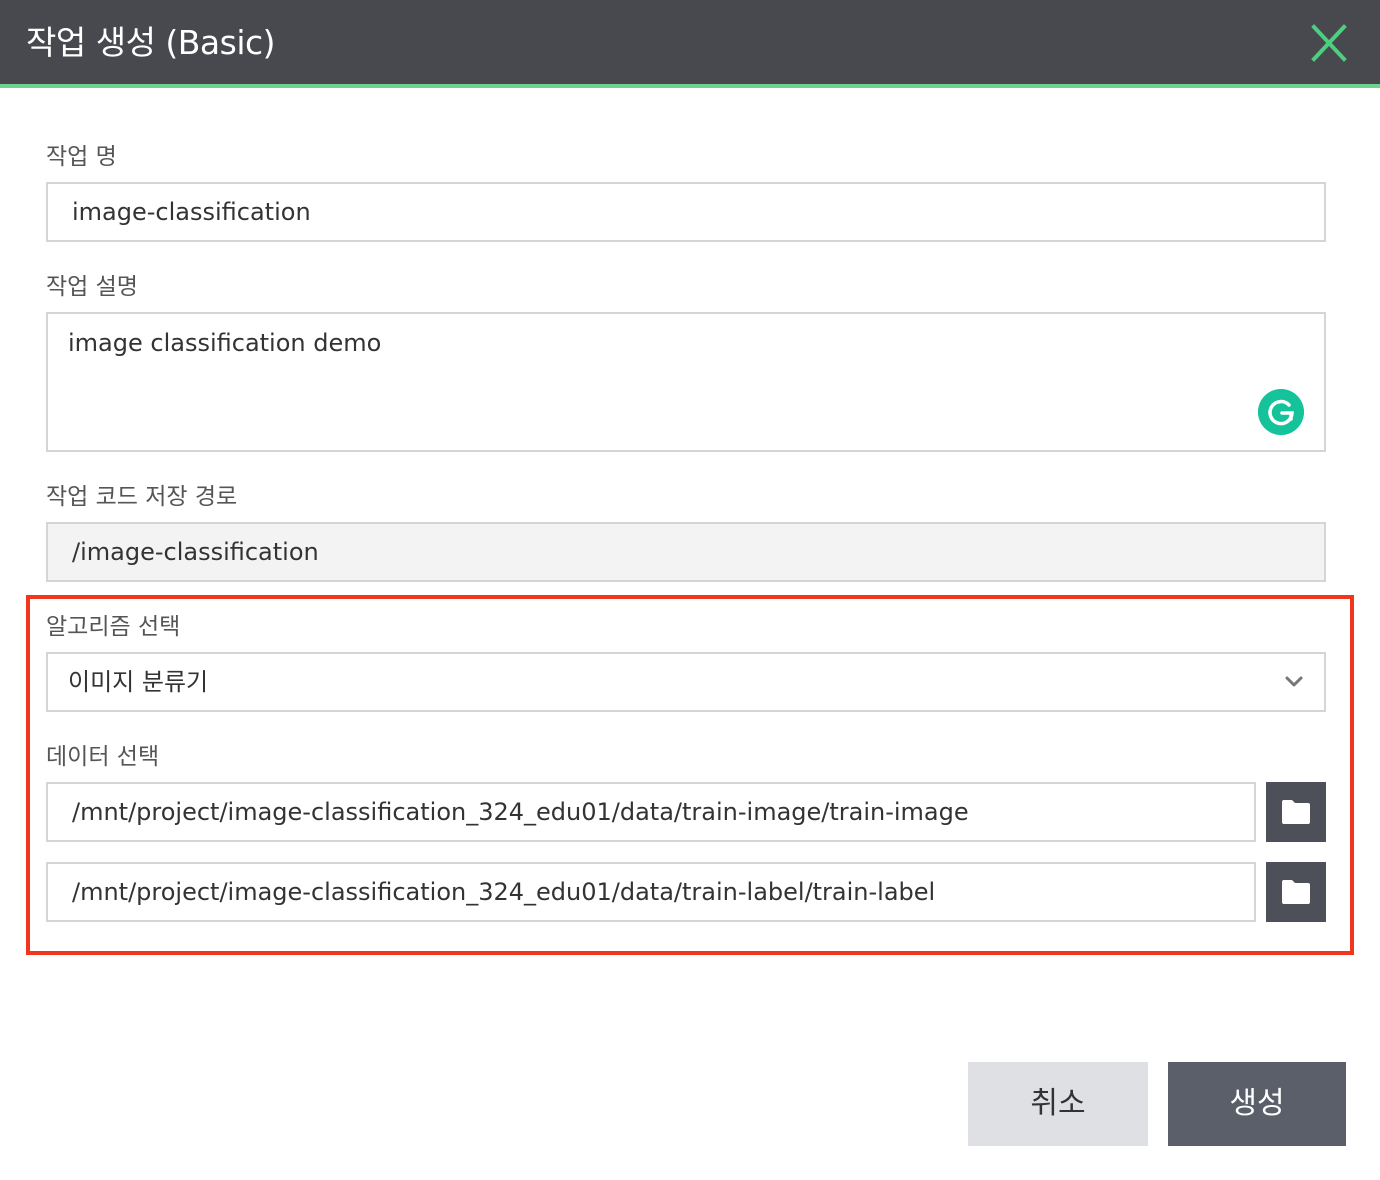 The image size is (1380, 1180). I want to click on folder-button-image, so click(1296, 812).